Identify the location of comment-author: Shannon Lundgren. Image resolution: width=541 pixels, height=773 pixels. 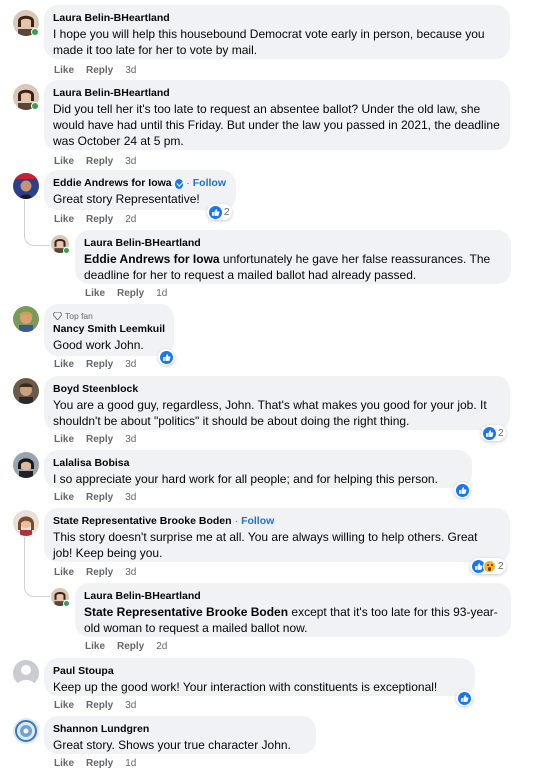
(179, 729).